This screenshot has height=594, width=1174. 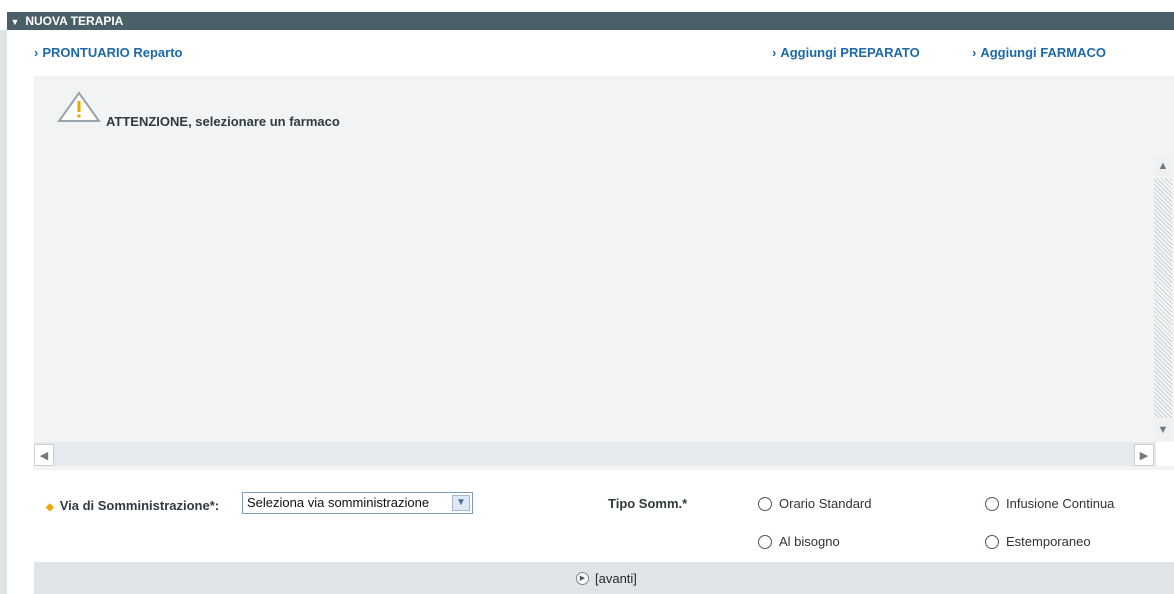 What do you see at coordinates (1163, 166) in the screenshot?
I see `scroll-up-icon: ▲` at bounding box center [1163, 166].